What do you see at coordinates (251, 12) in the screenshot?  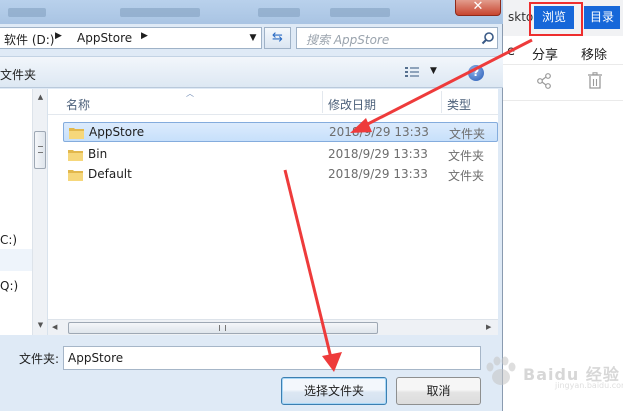 I see `title-bar: ✕` at bounding box center [251, 12].